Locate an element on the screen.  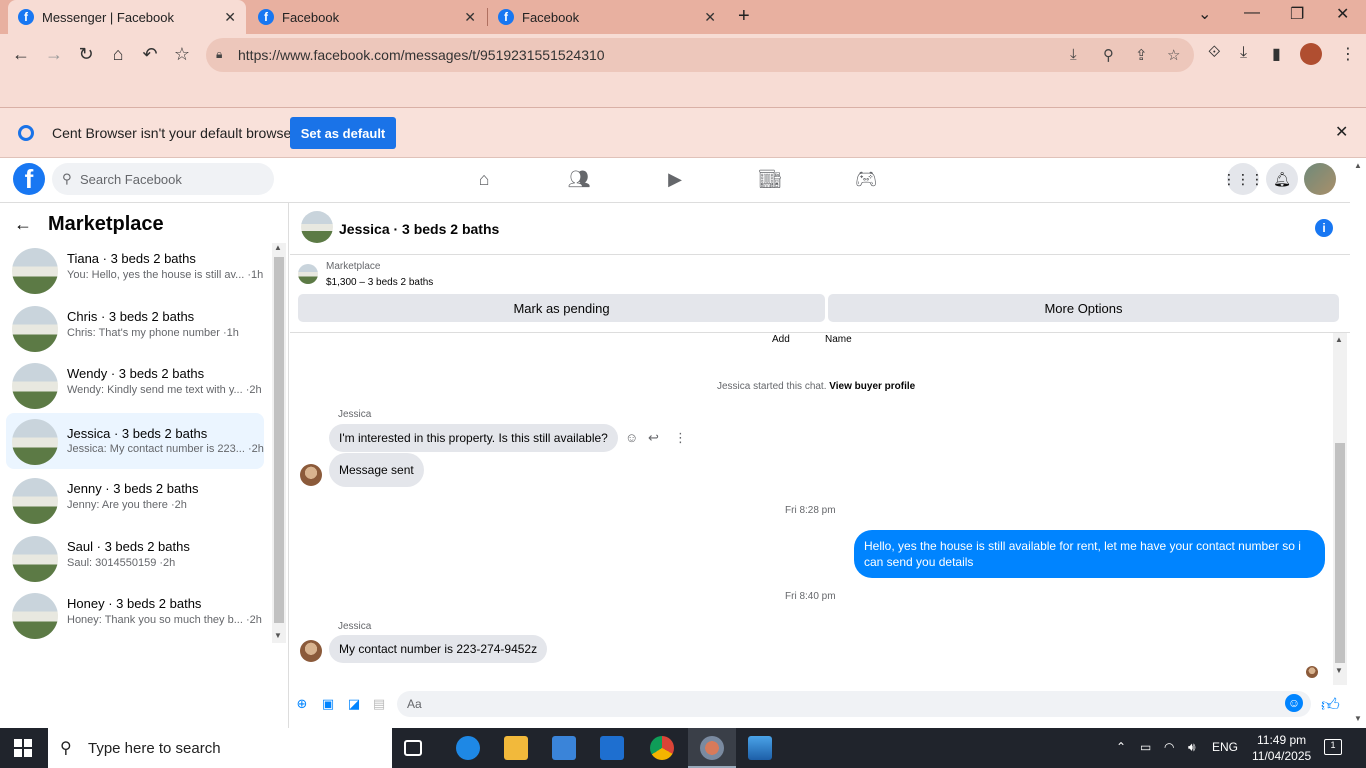
gif-icon: ▤ is located at coordinates (379, 705).